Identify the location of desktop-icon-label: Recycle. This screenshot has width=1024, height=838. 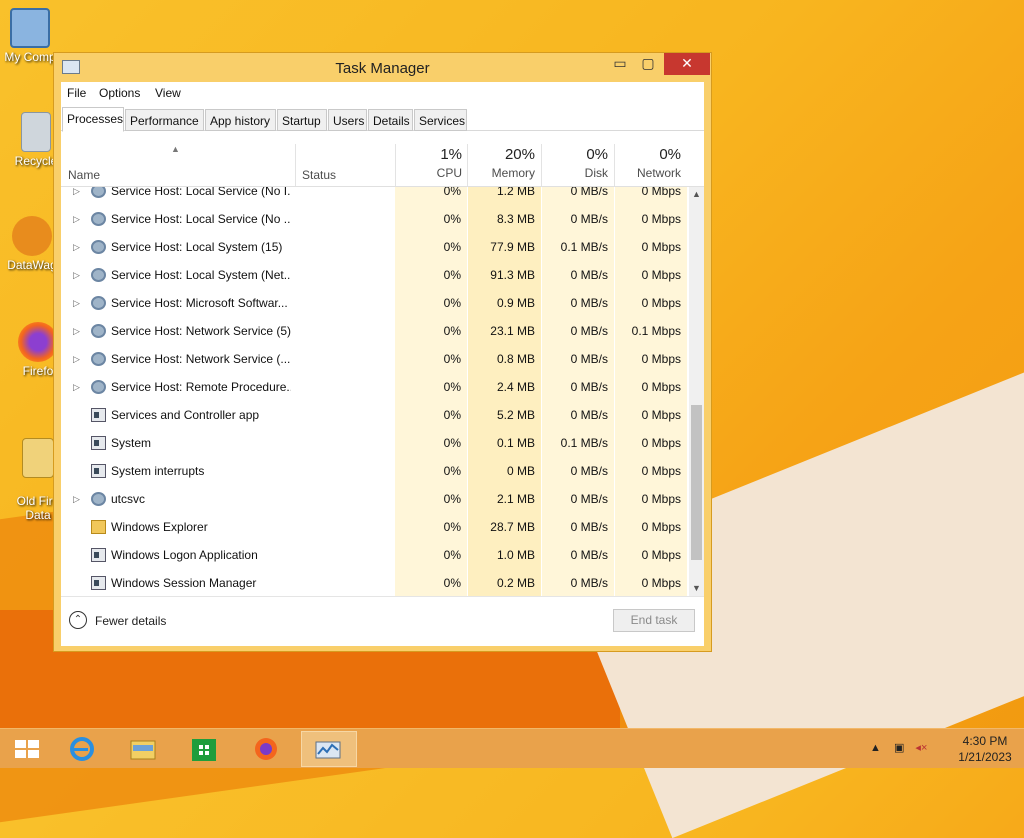
(36, 161).